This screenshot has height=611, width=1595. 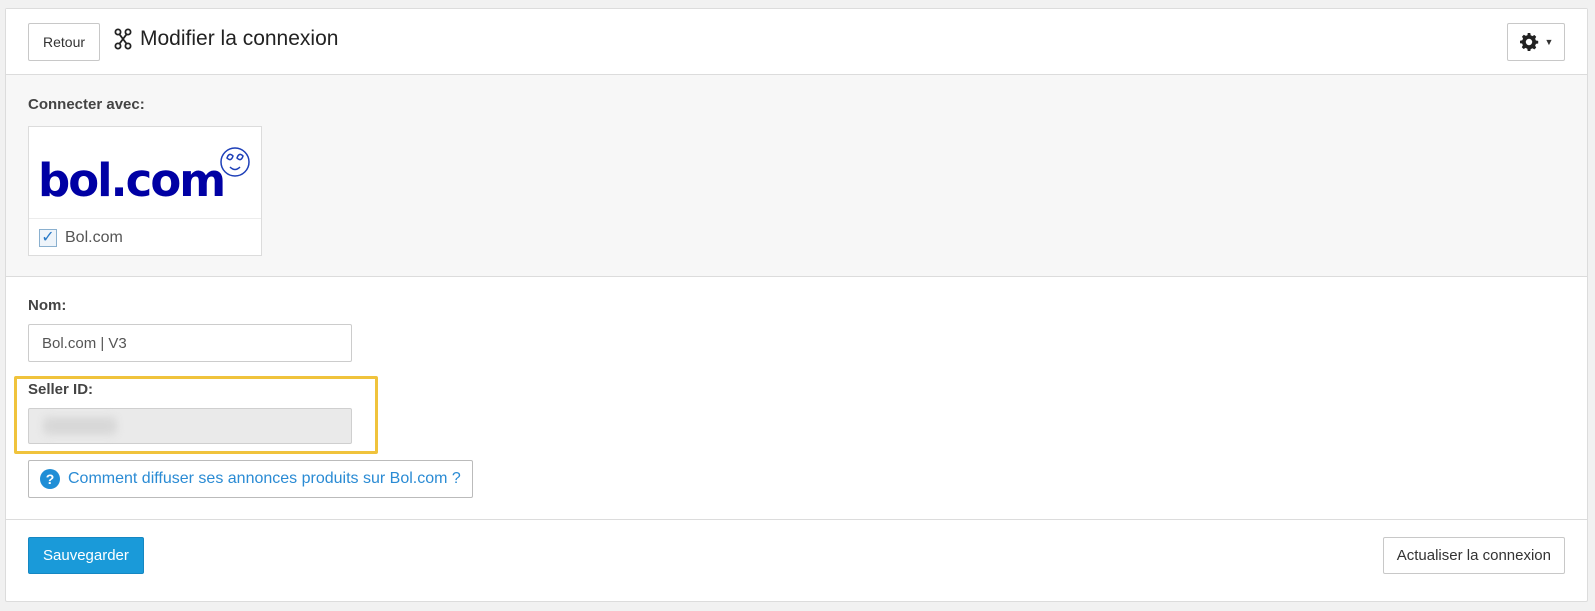 I want to click on seller-id-label: Seller ID:, so click(x=61, y=389).